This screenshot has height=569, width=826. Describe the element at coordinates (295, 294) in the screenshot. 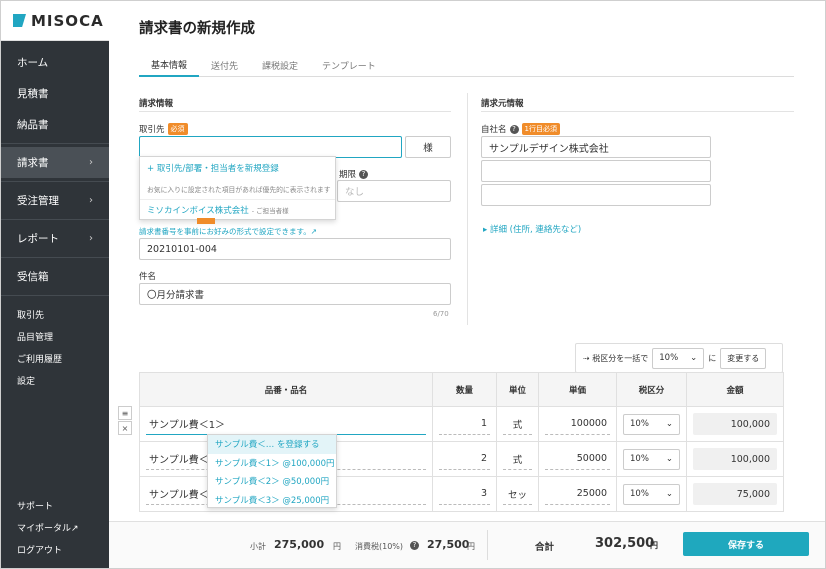

I see `subject-input: 〇月分請求書` at that location.